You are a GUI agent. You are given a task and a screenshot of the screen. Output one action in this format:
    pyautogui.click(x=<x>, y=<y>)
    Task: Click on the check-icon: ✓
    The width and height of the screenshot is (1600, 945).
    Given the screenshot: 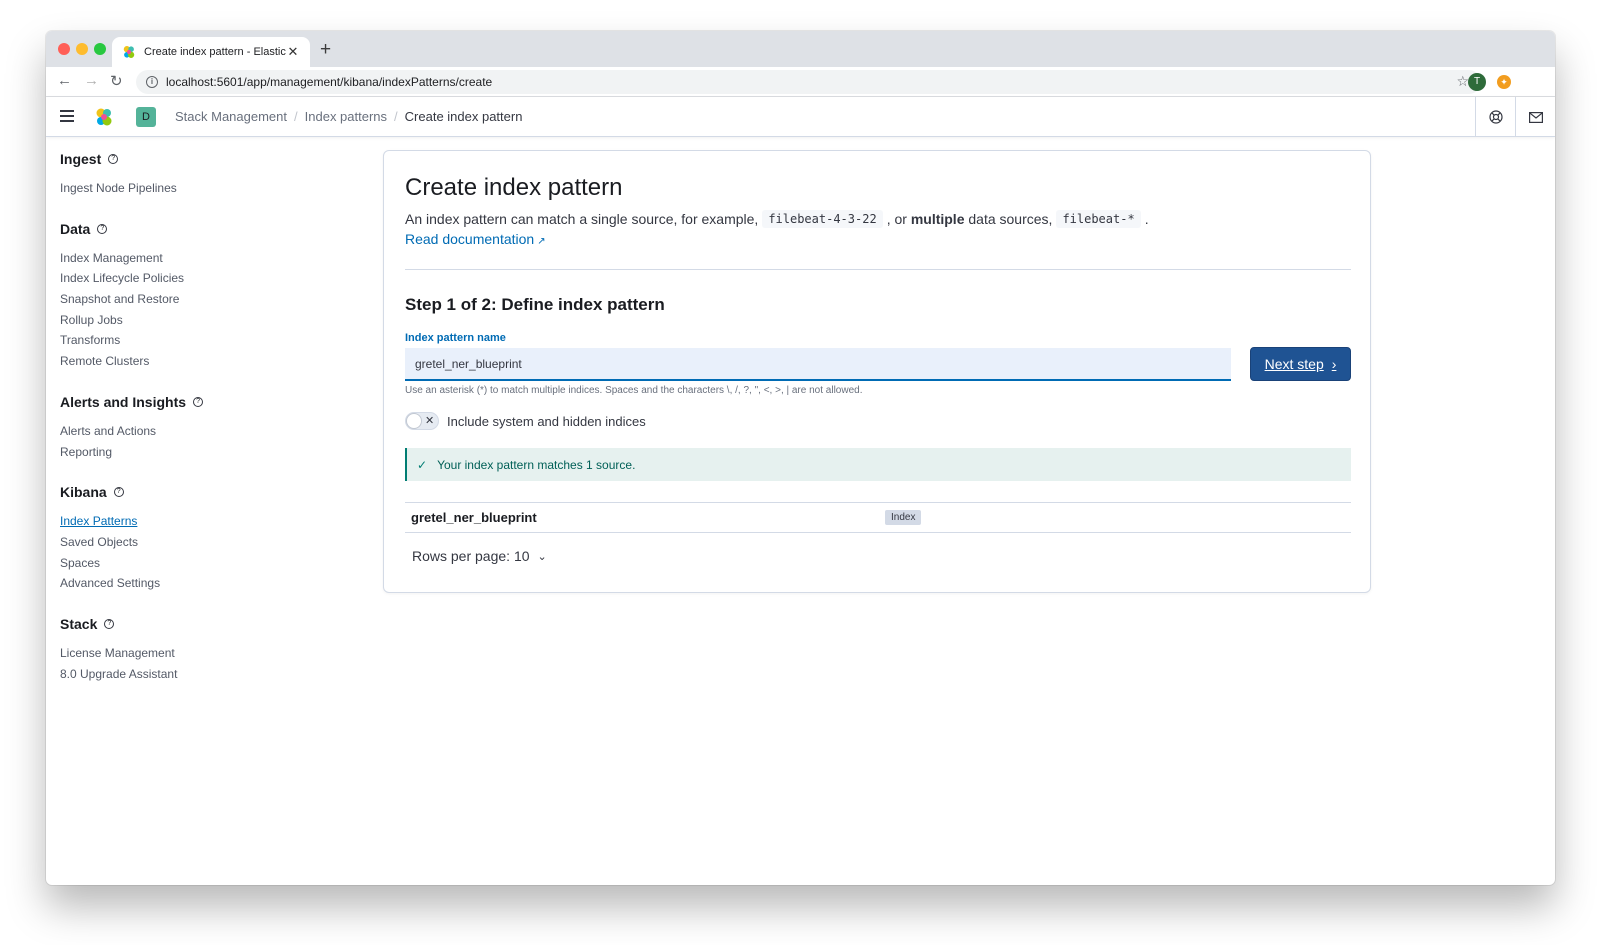 What is the action you would take?
    pyautogui.click(x=422, y=464)
    